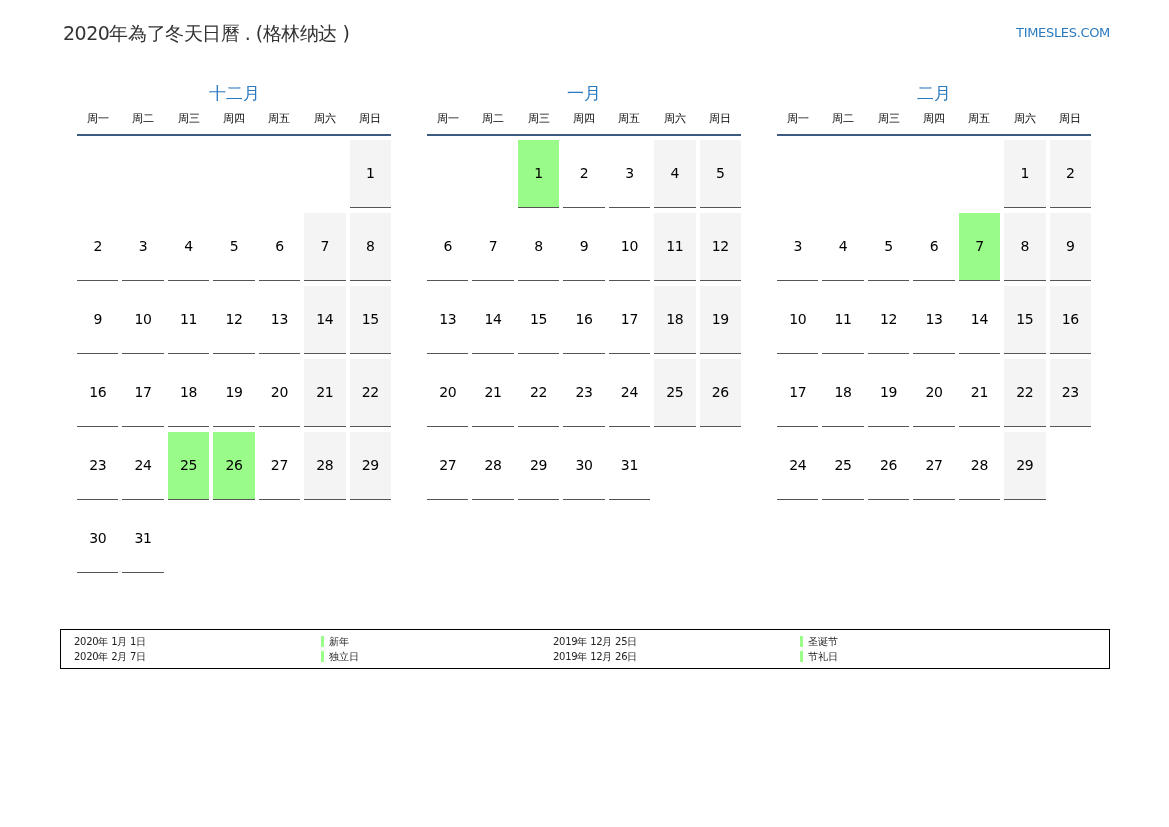  What do you see at coordinates (325, 319) in the screenshot?
I see `day-cell: 14` at bounding box center [325, 319].